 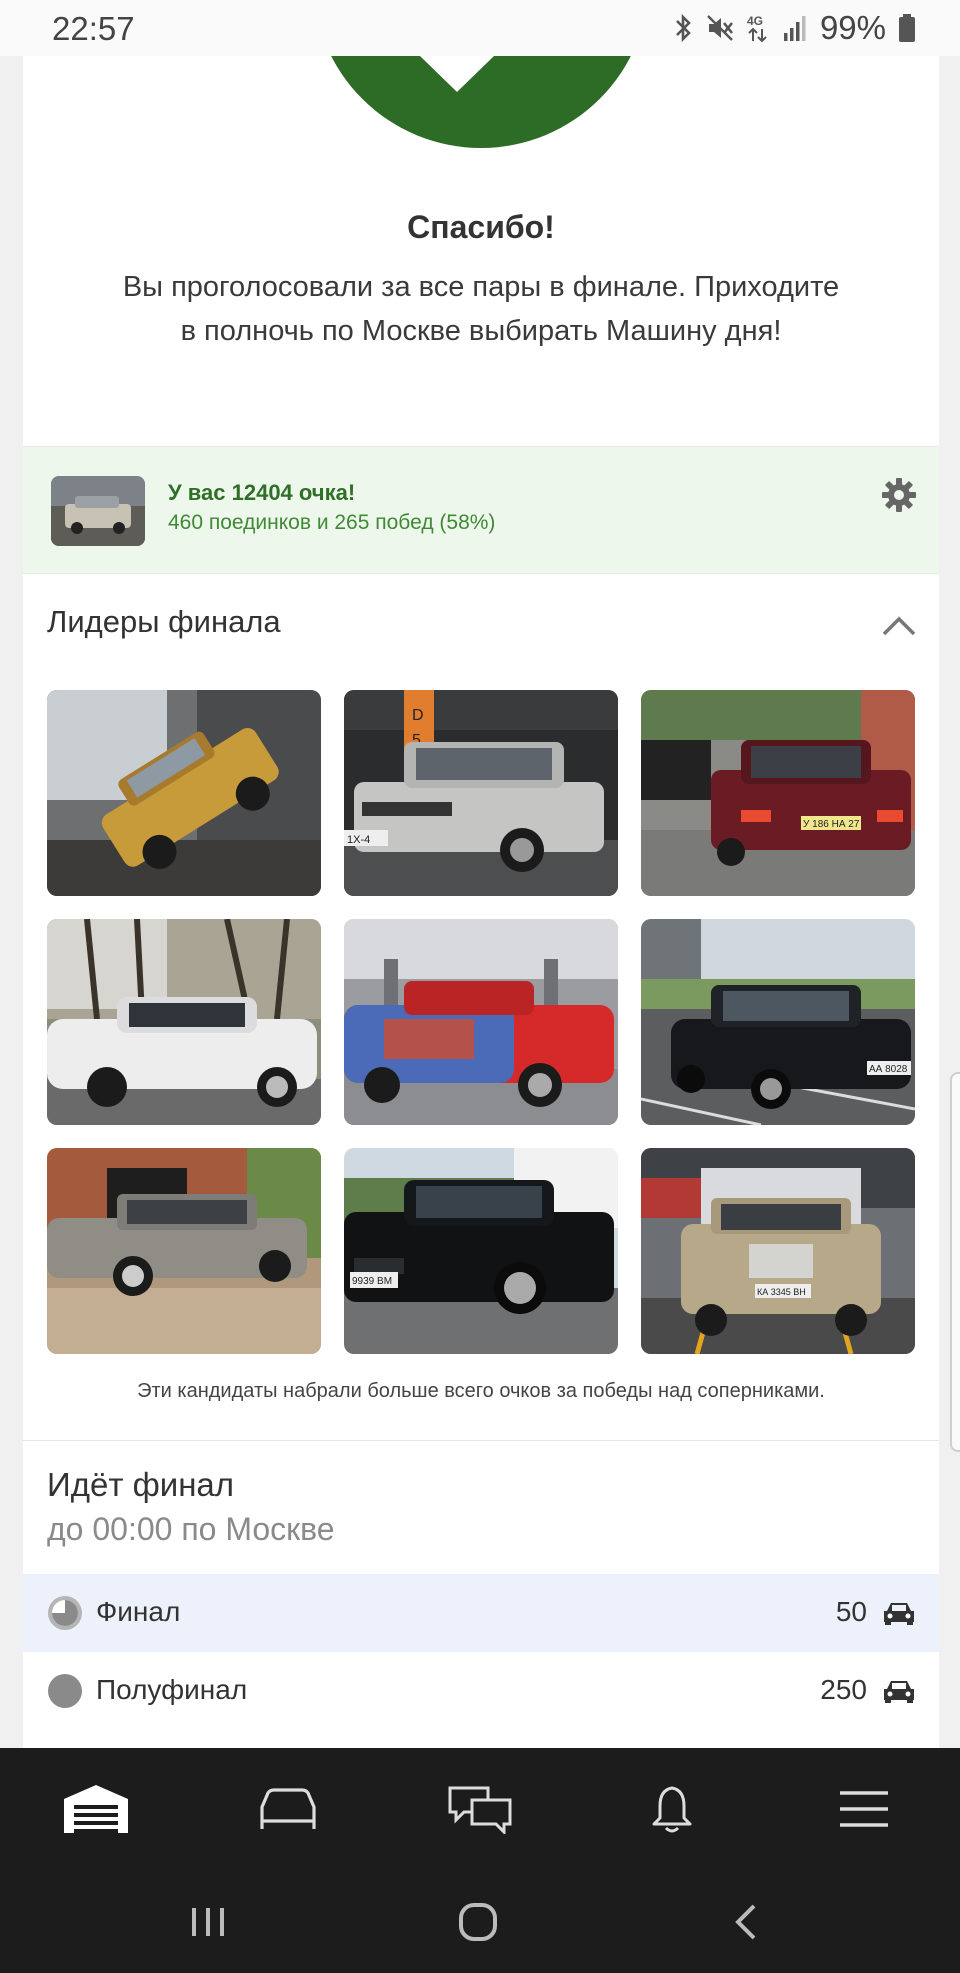 What do you see at coordinates (172, 1689) in the screenshot?
I see `stage-label: Полуфинал` at bounding box center [172, 1689].